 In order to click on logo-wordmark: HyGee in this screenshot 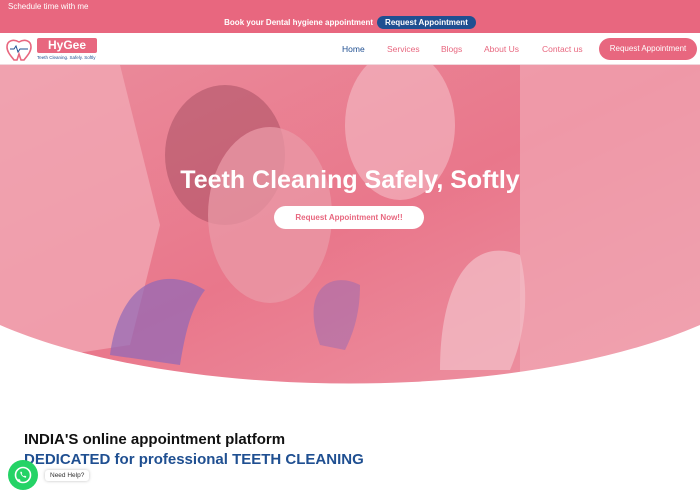, I will do `click(67, 45)`.